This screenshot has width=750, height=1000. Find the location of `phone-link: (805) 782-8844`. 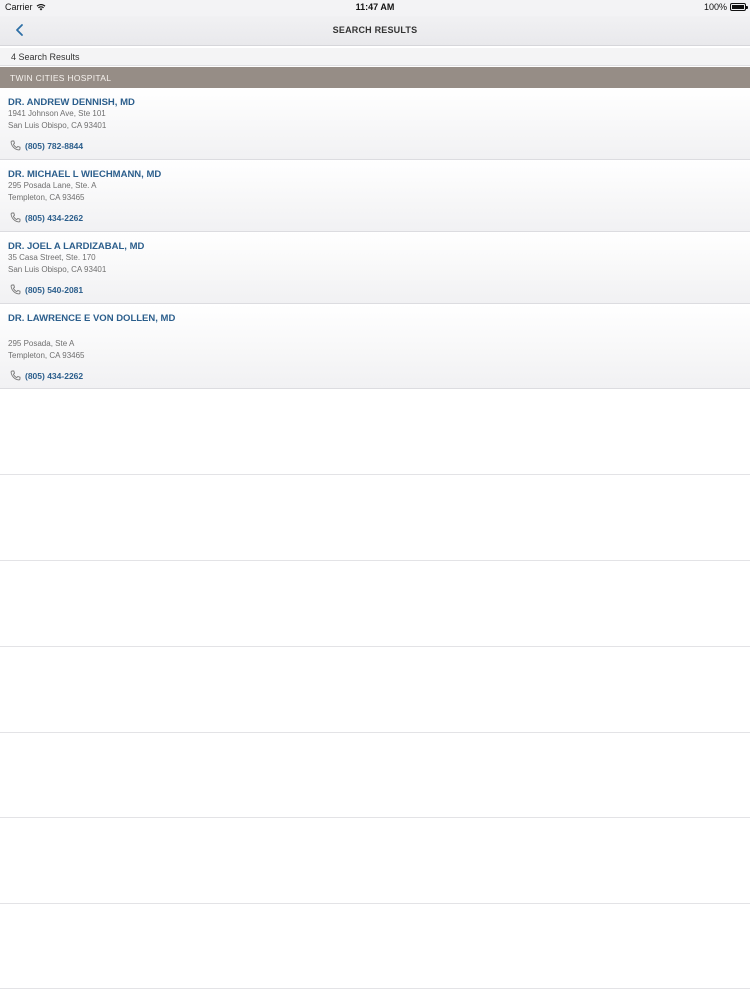

phone-link: (805) 782-8844 is located at coordinates (46, 145).